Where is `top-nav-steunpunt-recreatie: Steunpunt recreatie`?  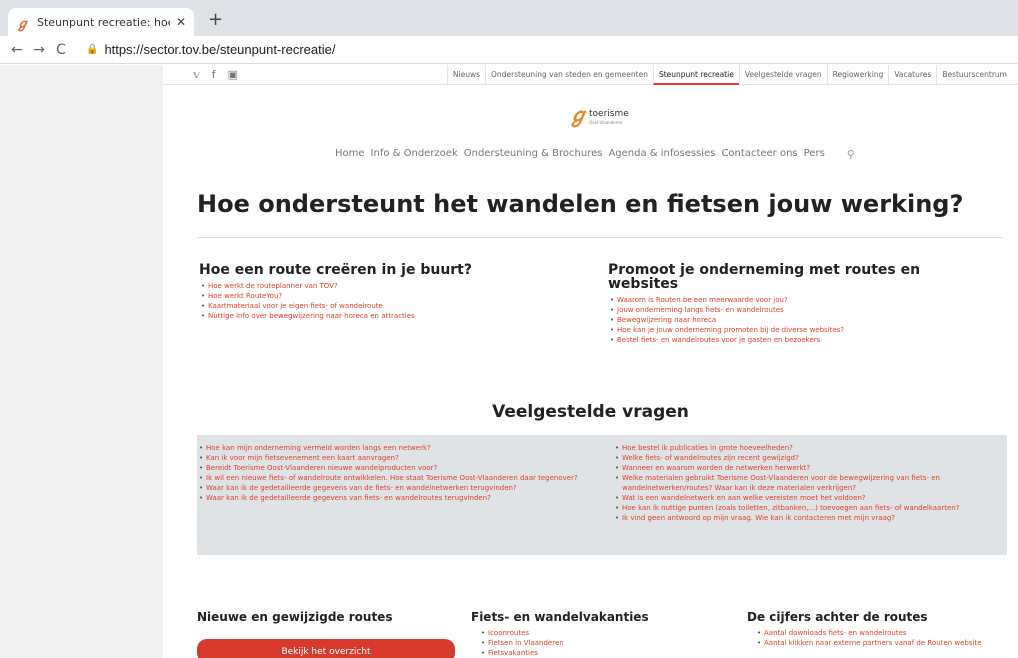
top-nav-steunpunt-recreatie: Steunpunt recreatie is located at coordinates (695, 75).